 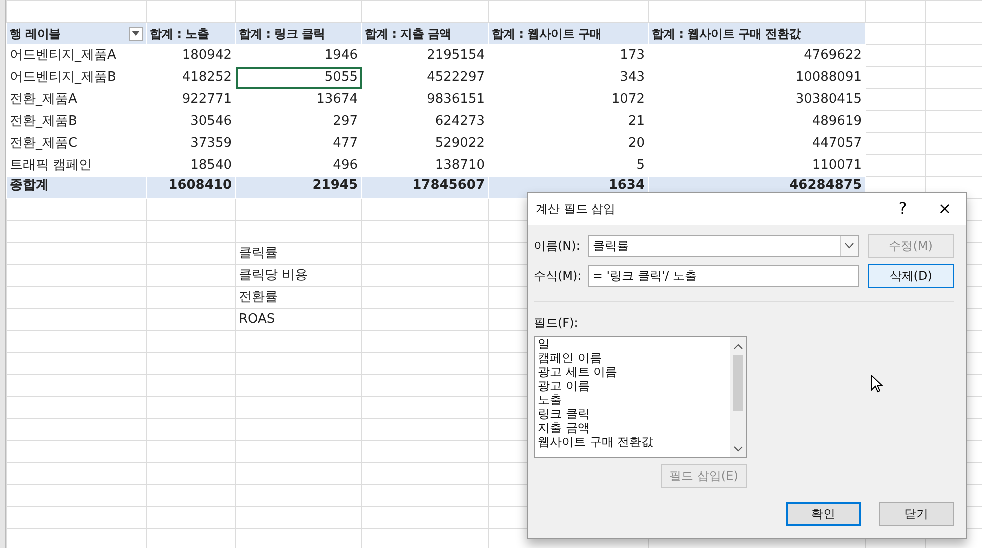 I want to click on column-header: 합계 : 웹사이트 구매, so click(x=568, y=33).